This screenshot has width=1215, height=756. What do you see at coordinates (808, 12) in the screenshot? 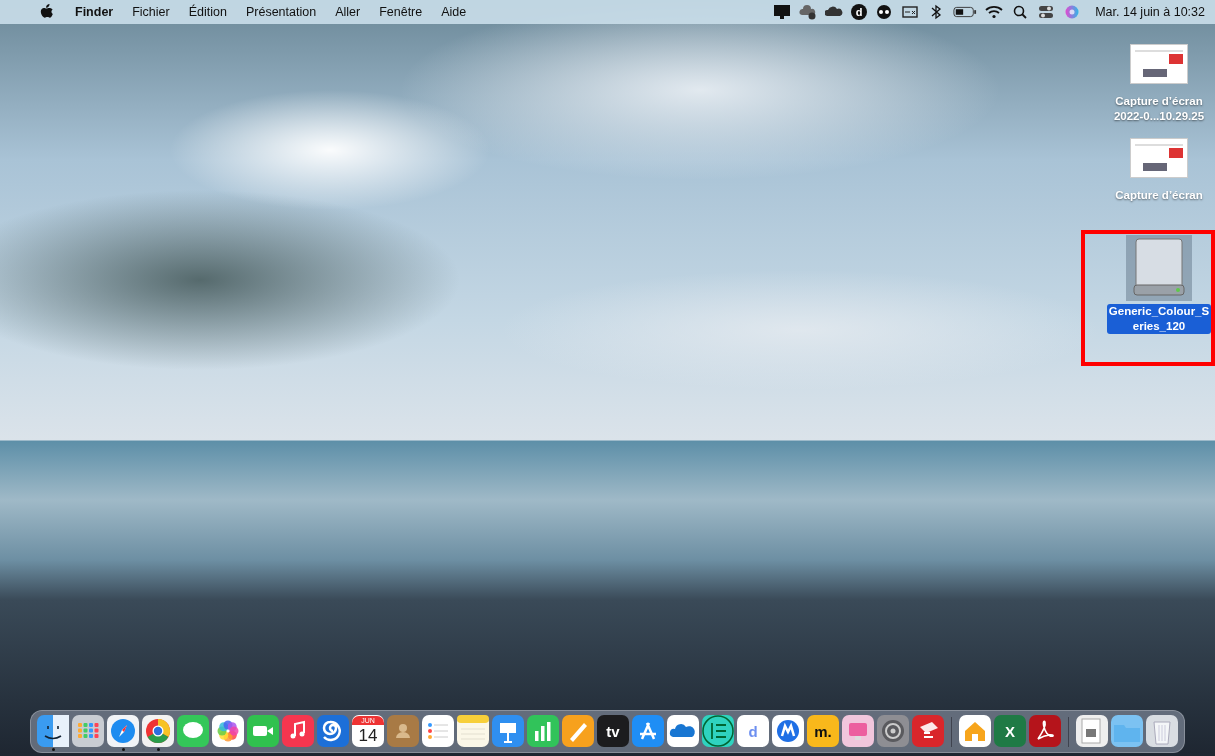
I see `cloud-icon` at bounding box center [808, 12].